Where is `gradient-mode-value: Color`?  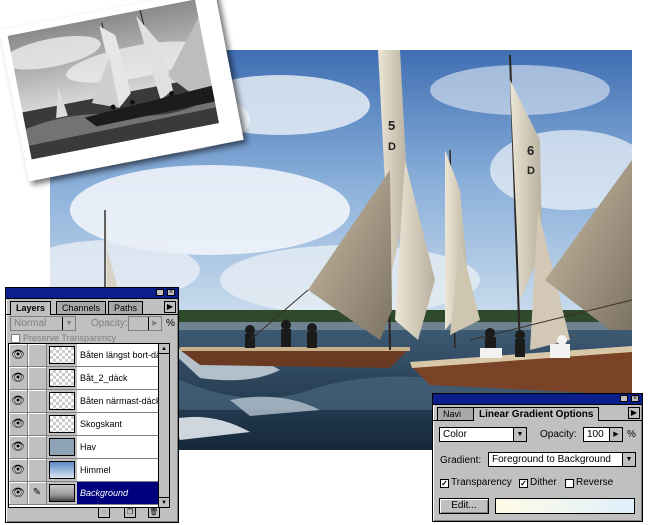
gradient-mode-value: Color is located at coordinates (455, 434).